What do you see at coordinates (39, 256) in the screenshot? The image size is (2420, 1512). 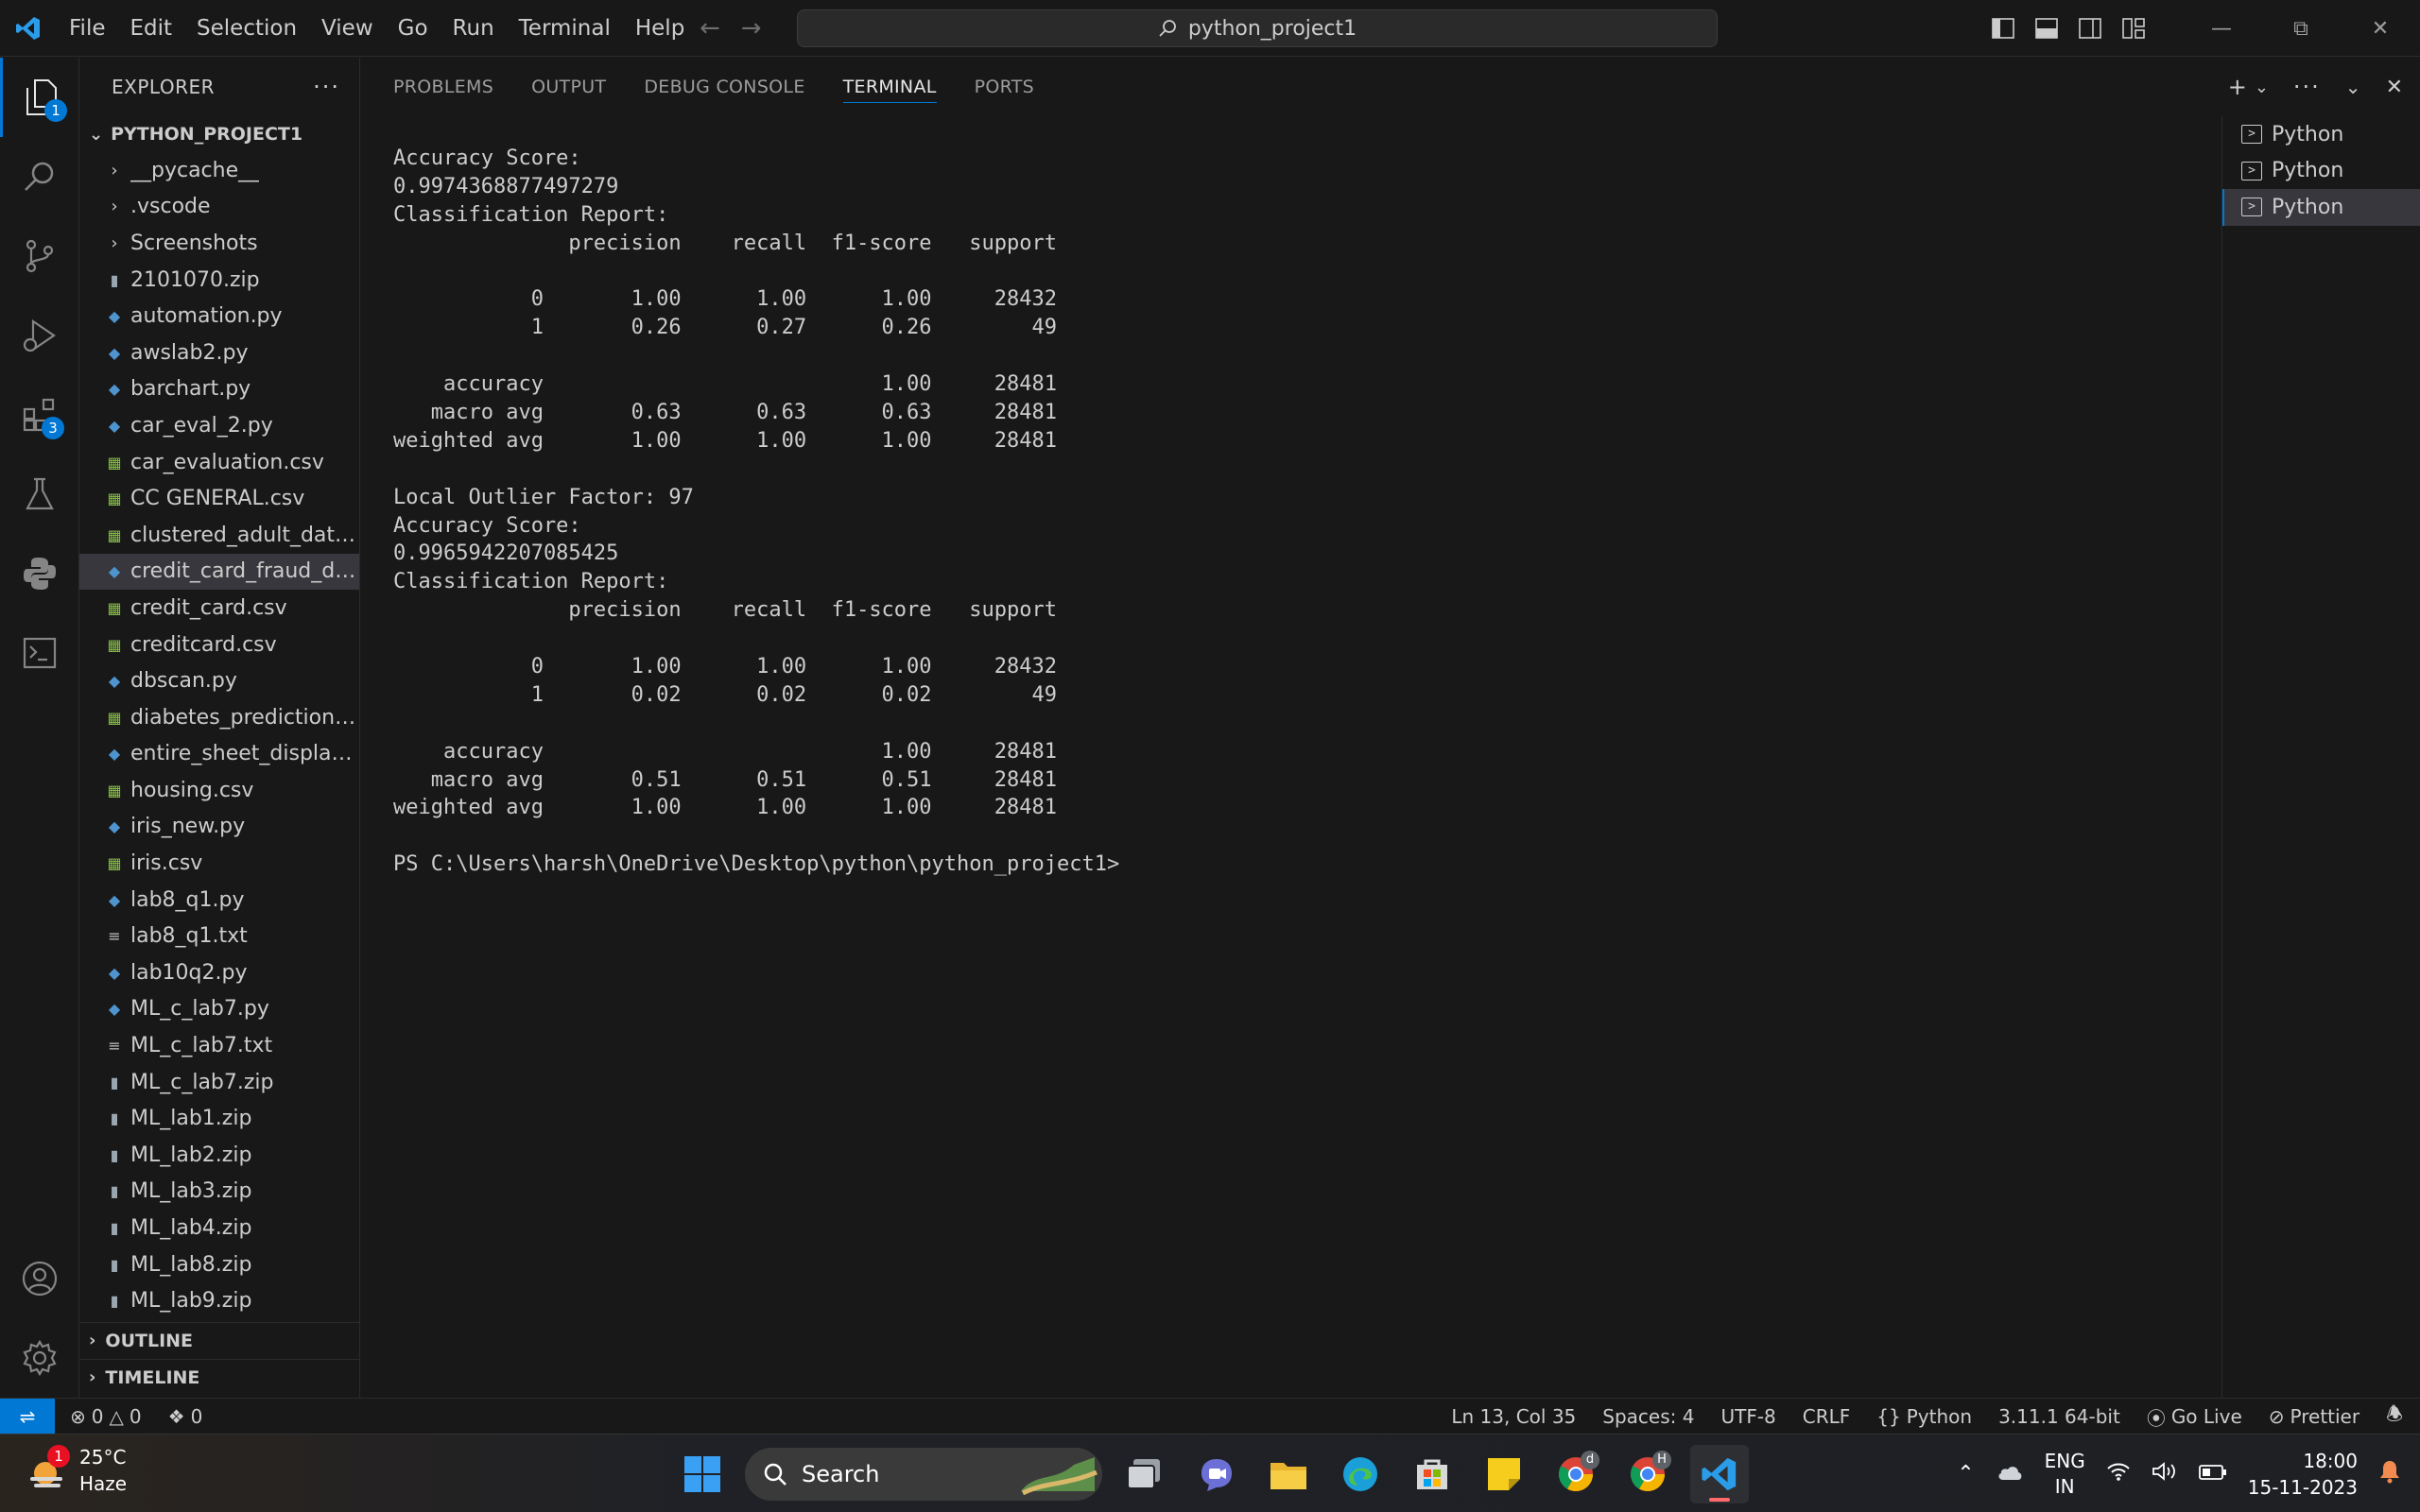 I see `source-control-icon` at bounding box center [39, 256].